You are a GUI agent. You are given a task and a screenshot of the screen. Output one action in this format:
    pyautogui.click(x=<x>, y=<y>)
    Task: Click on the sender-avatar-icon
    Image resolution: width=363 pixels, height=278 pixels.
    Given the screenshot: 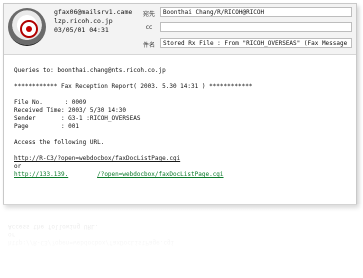 What is the action you would take?
    pyautogui.click(x=27, y=27)
    